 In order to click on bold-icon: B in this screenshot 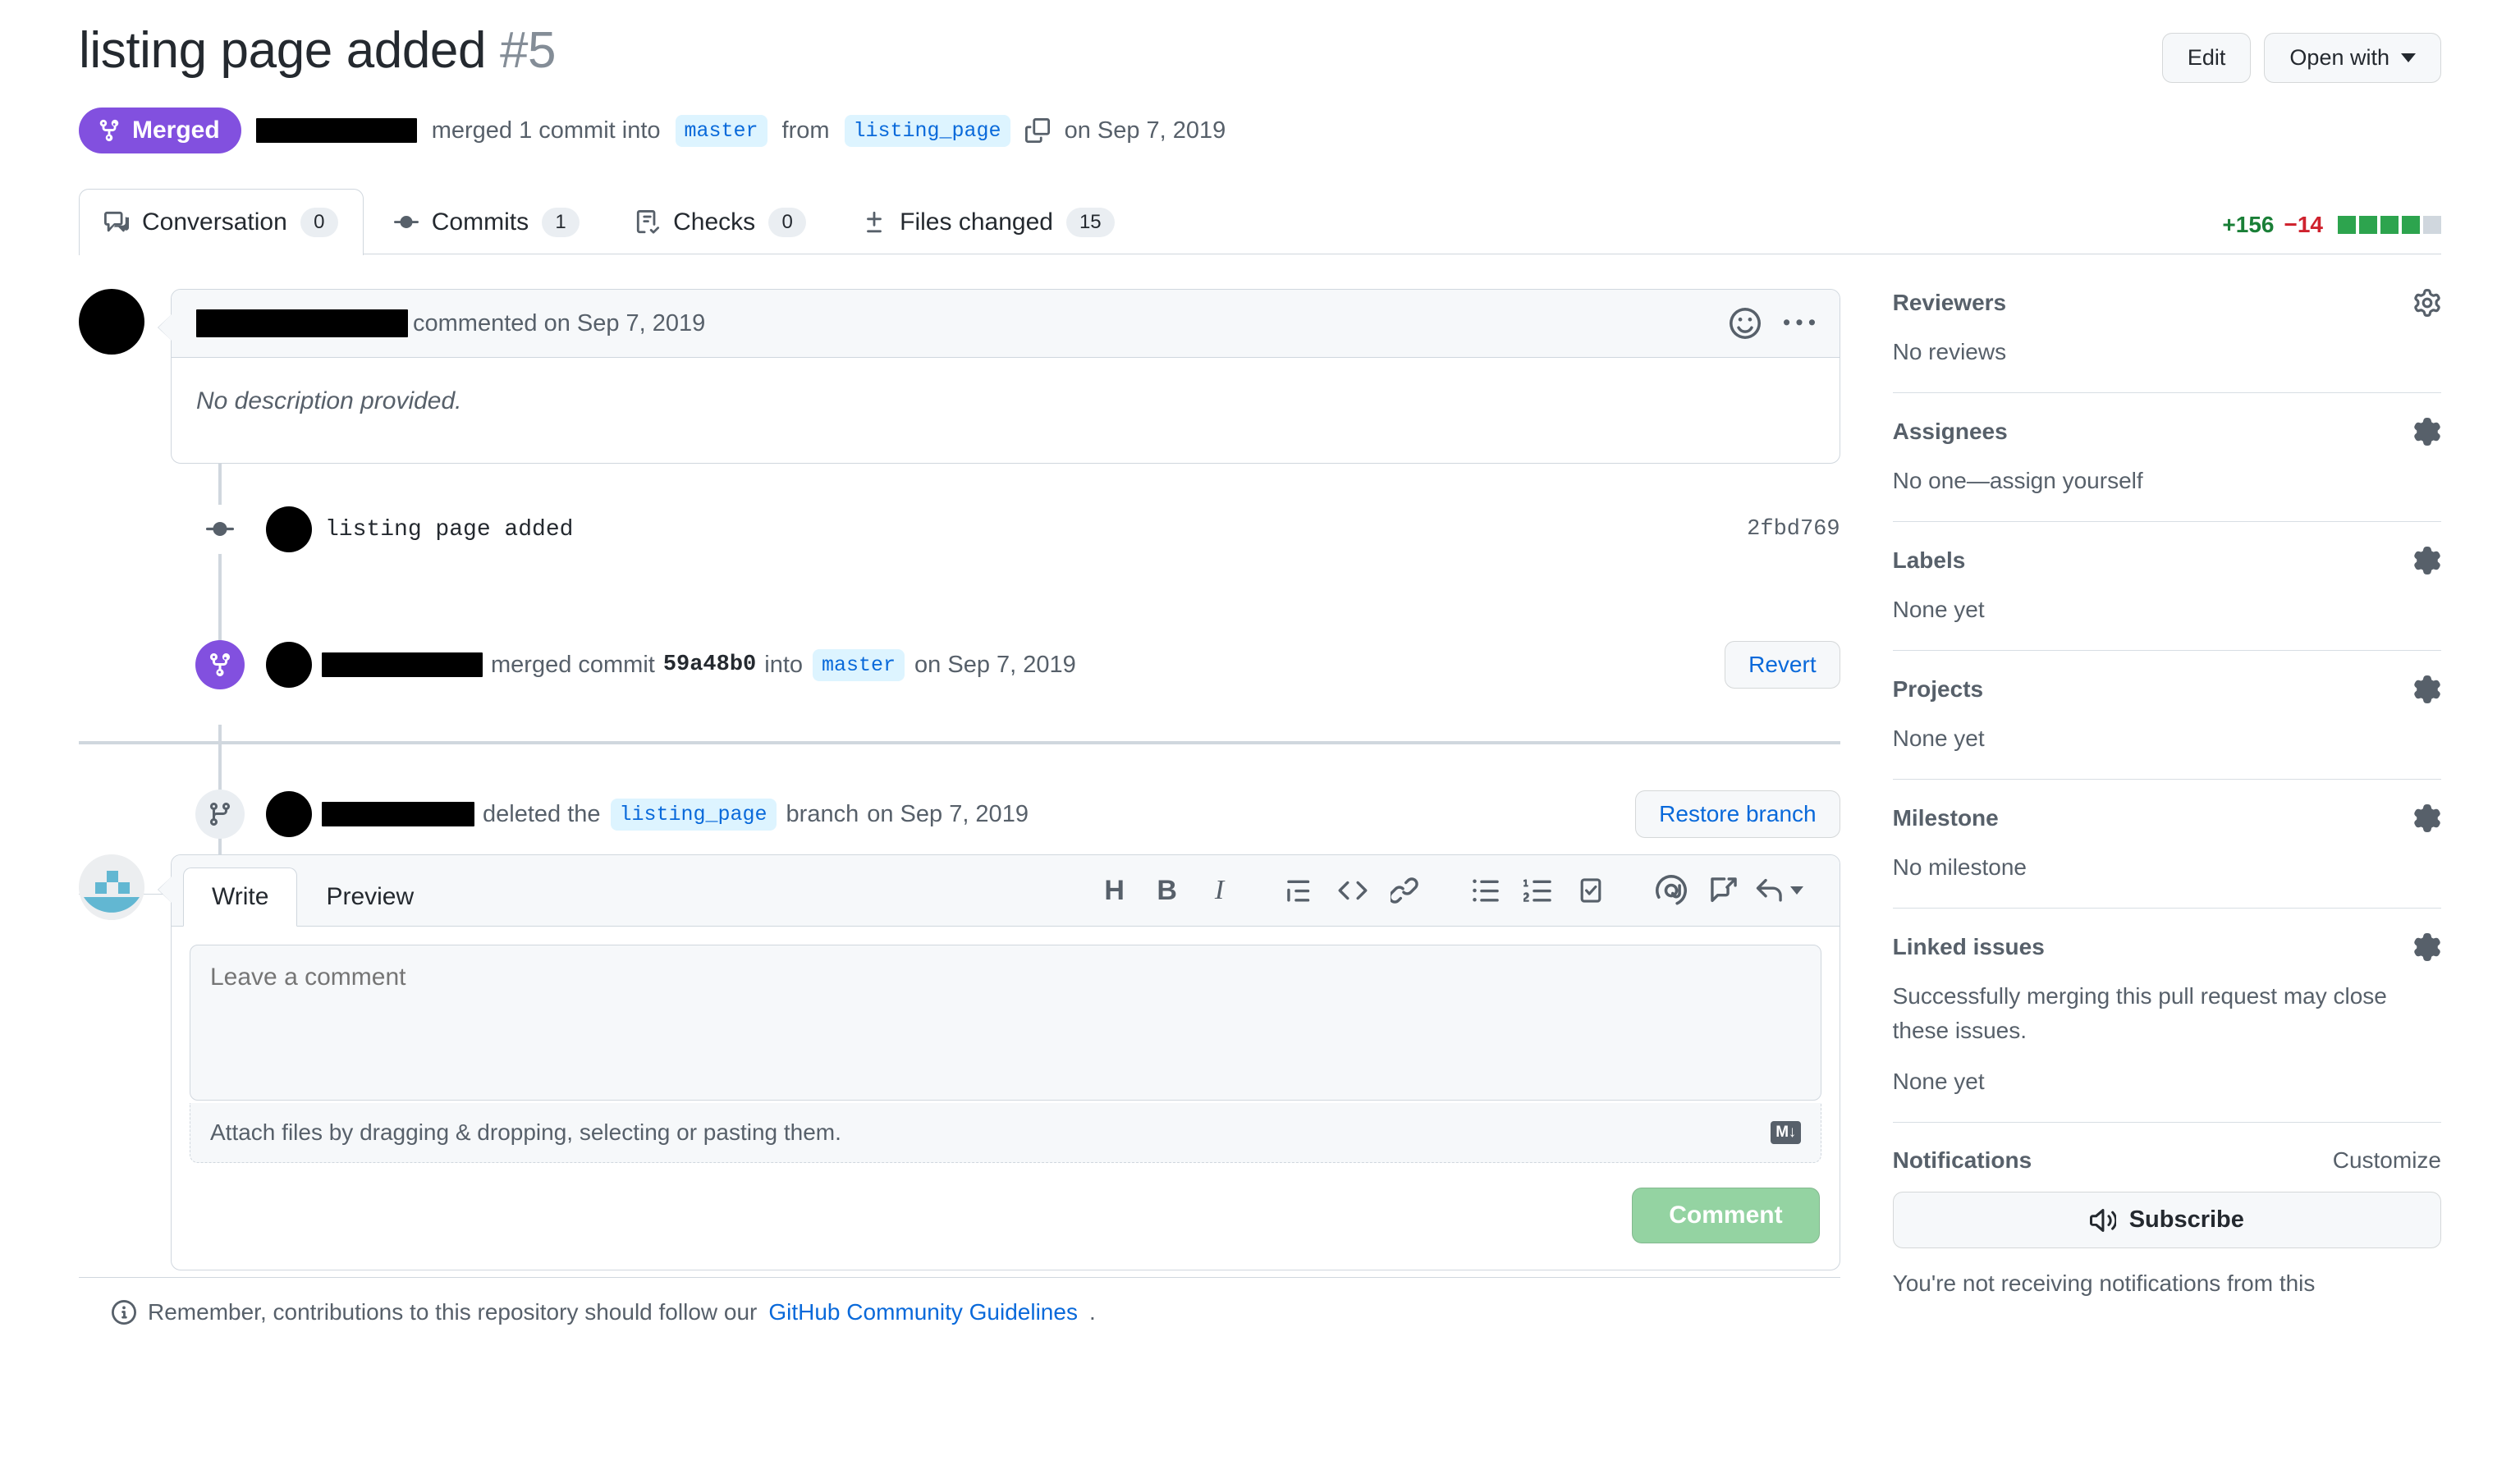, I will do `click(1167, 890)`.